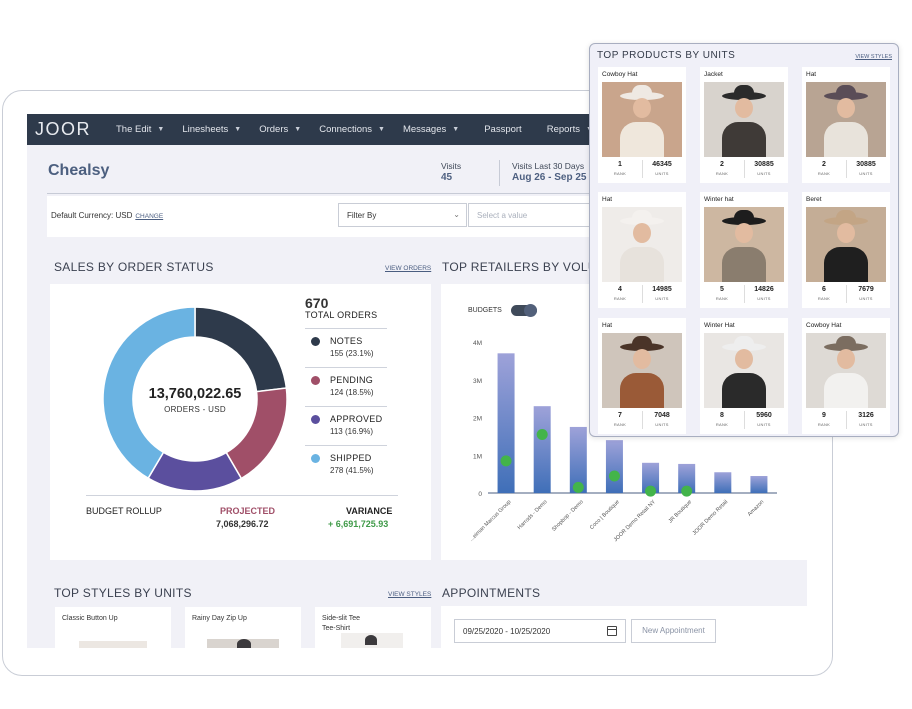 The width and height of the screenshot is (912, 709). What do you see at coordinates (673, 631) in the screenshot?
I see `new-appointment-button: New Appointment` at bounding box center [673, 631].